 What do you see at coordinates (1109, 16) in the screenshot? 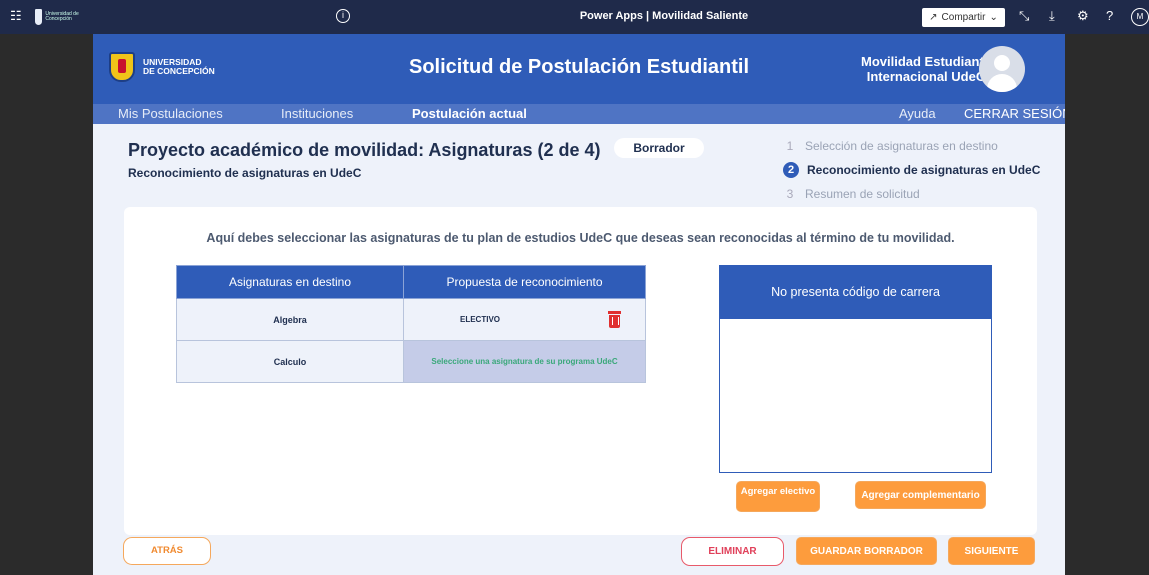
I see `help-icon: ?` at bounding box center [1109, 16].